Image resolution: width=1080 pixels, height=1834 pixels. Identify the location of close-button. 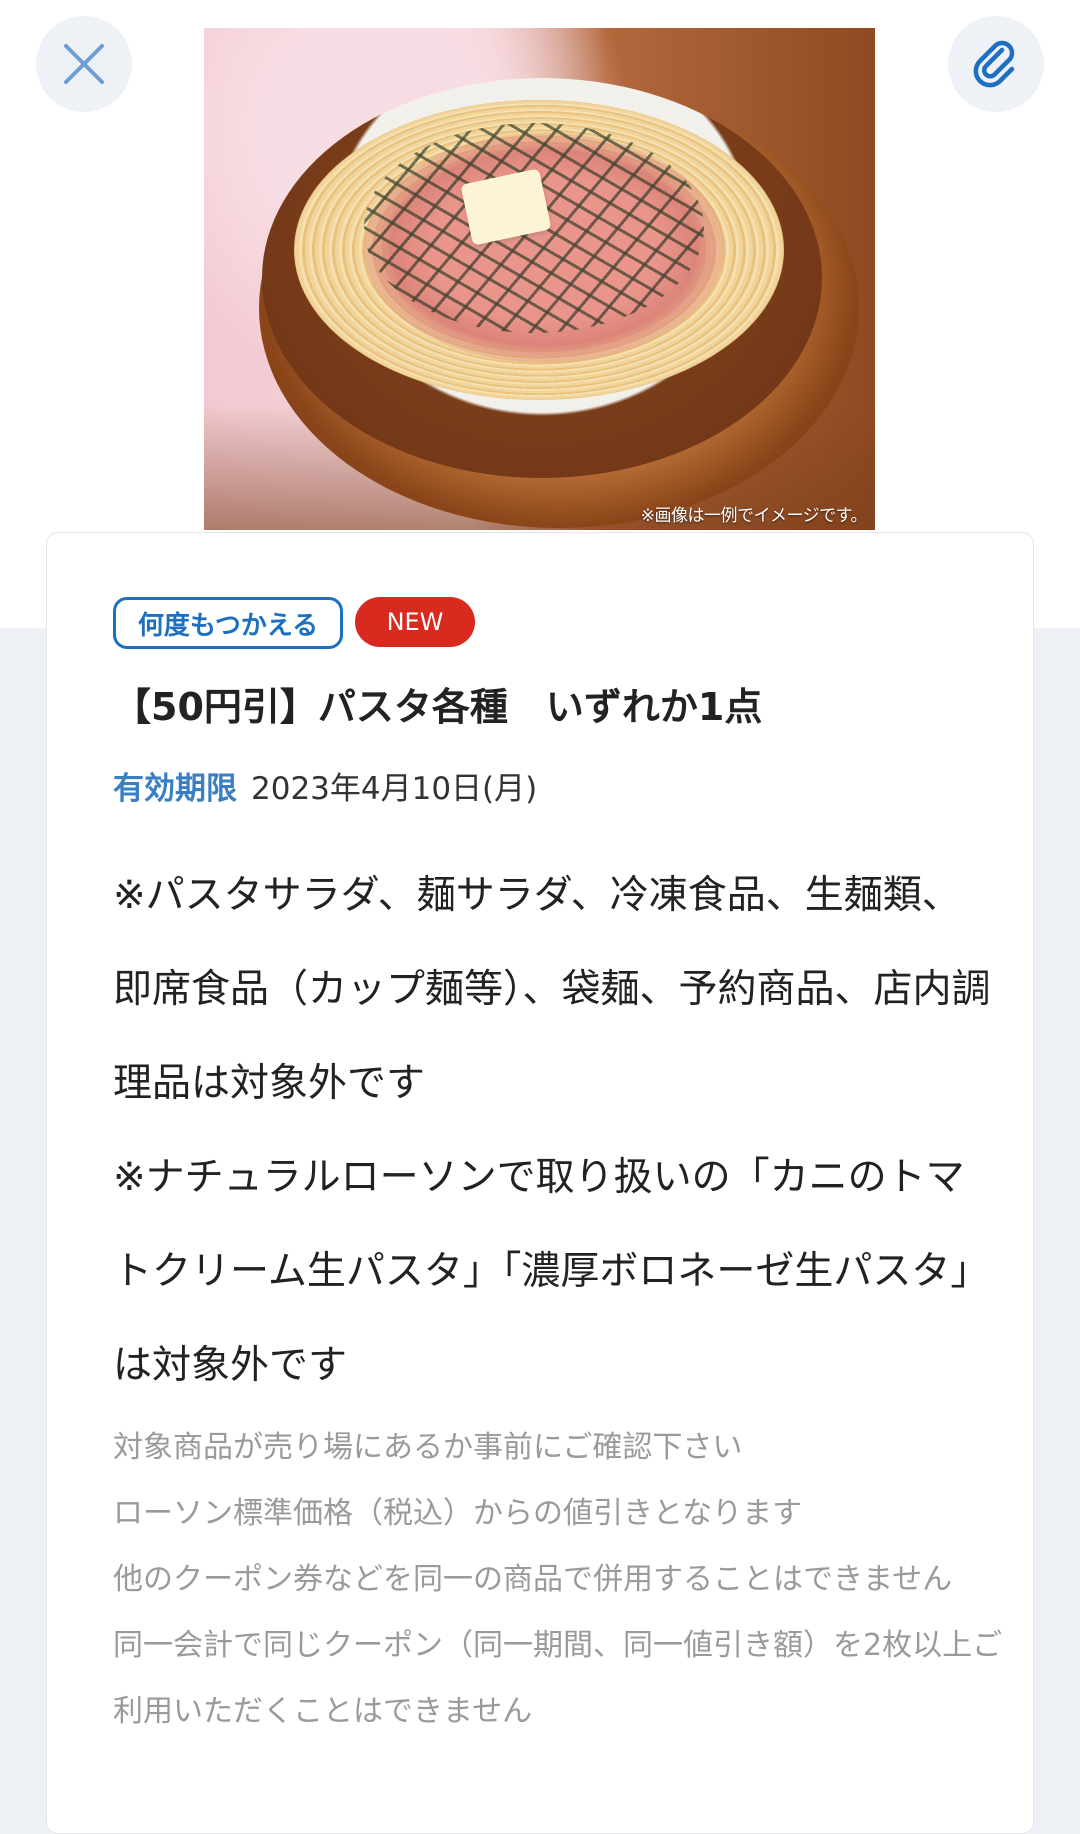
(84, 64).